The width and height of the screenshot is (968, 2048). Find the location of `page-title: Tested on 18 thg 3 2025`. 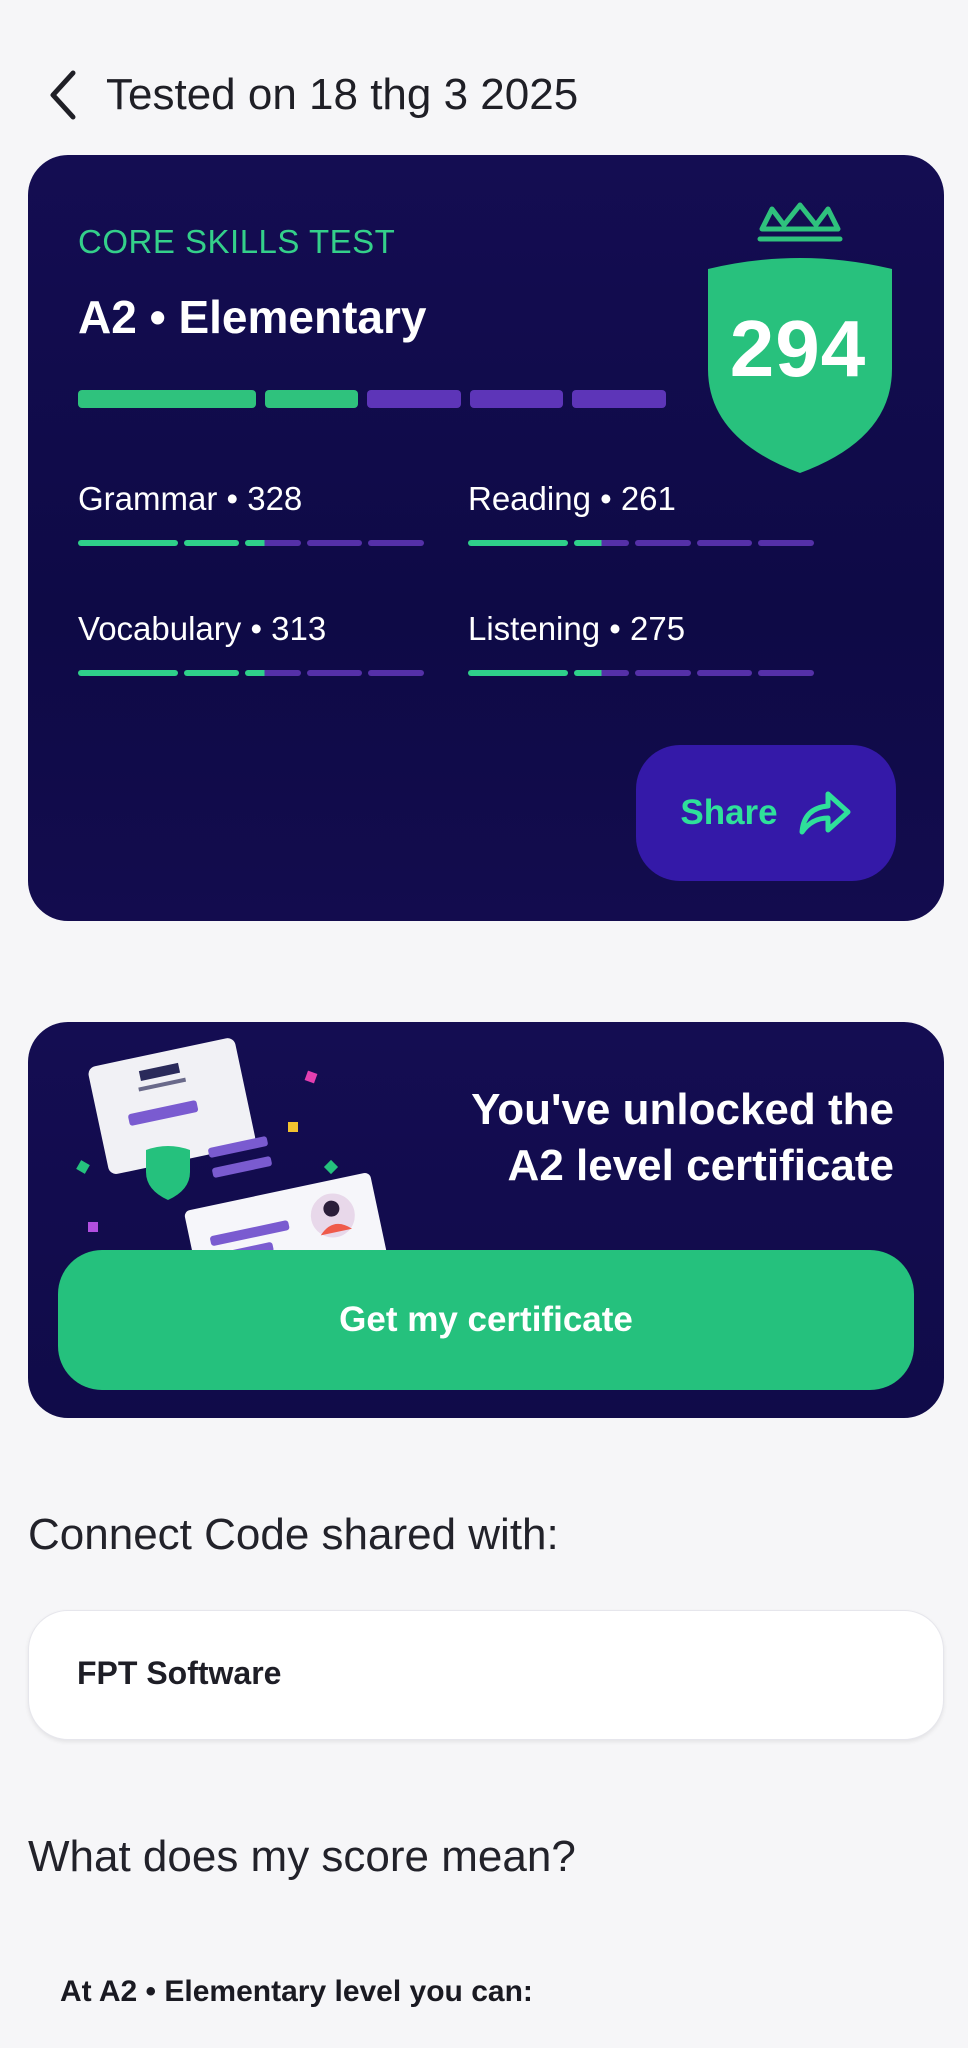

page-title: Tested on 18 thg 3 2025 is located at coordinates (342, 94).